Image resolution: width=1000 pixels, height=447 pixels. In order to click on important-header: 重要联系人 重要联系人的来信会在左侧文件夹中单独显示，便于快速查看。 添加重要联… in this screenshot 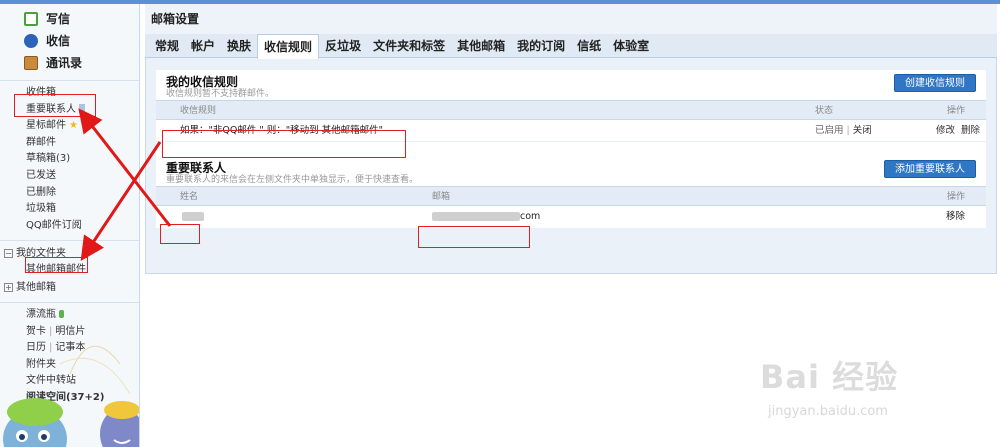, I will do `click(571, 171)`.